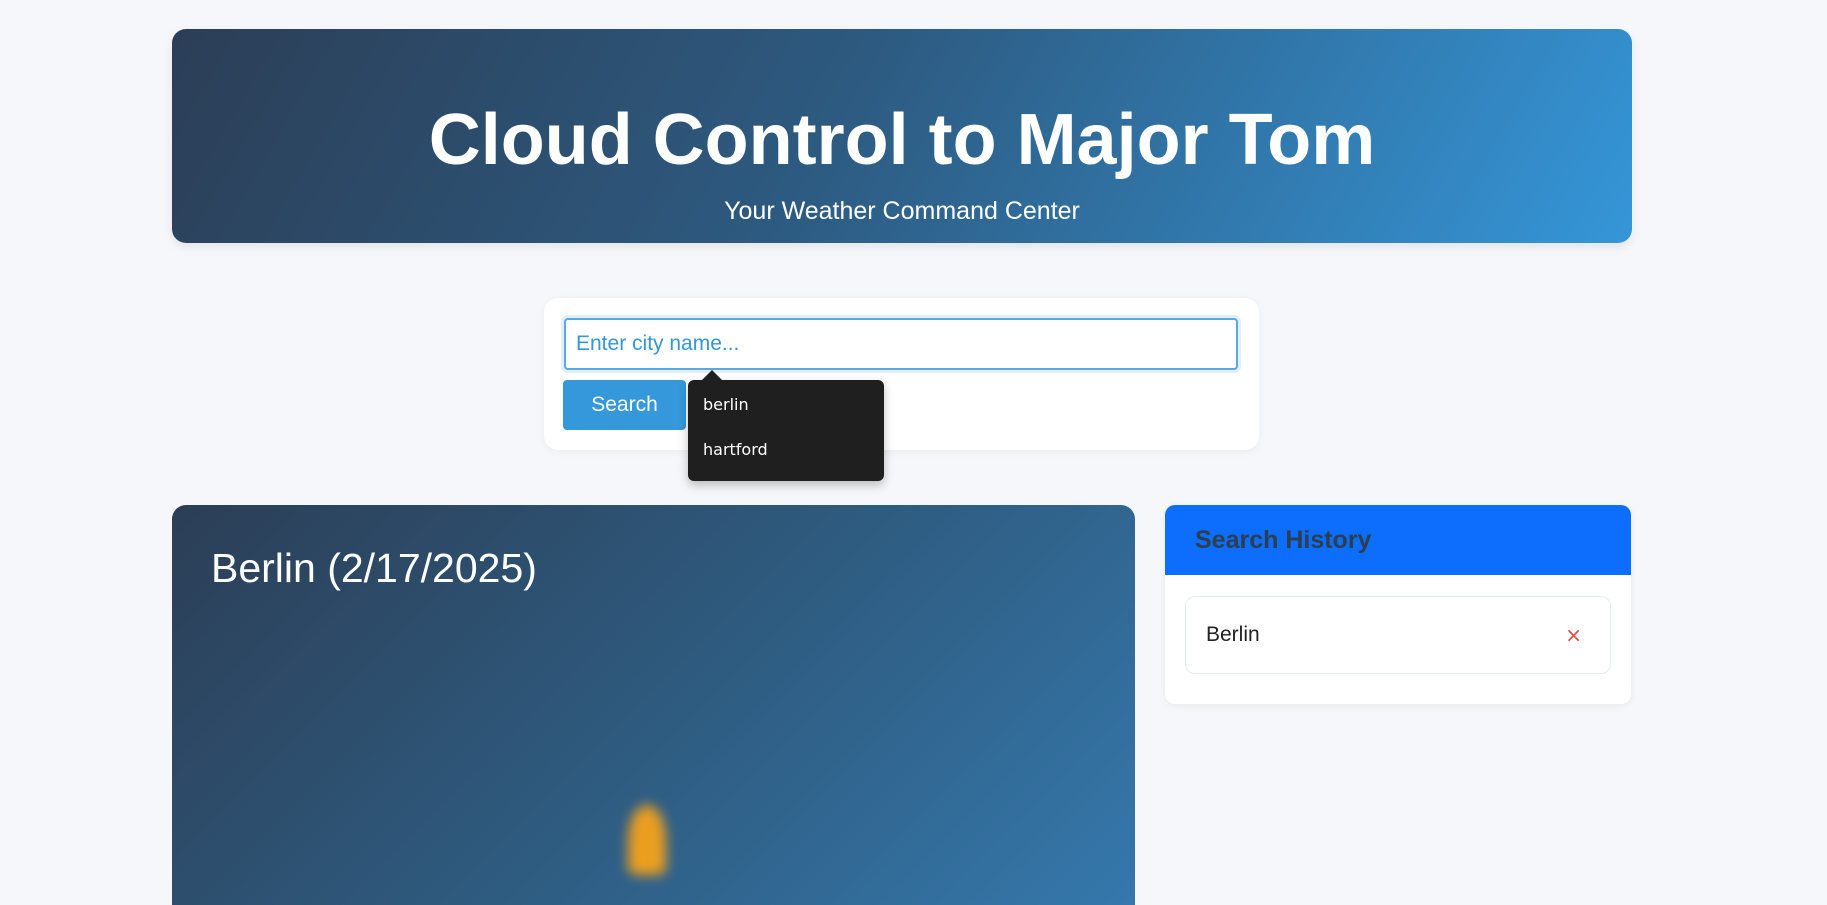 This screenshot has height=905, width=1827. I want to click on remove-icon: ×, so click(1573, 635).